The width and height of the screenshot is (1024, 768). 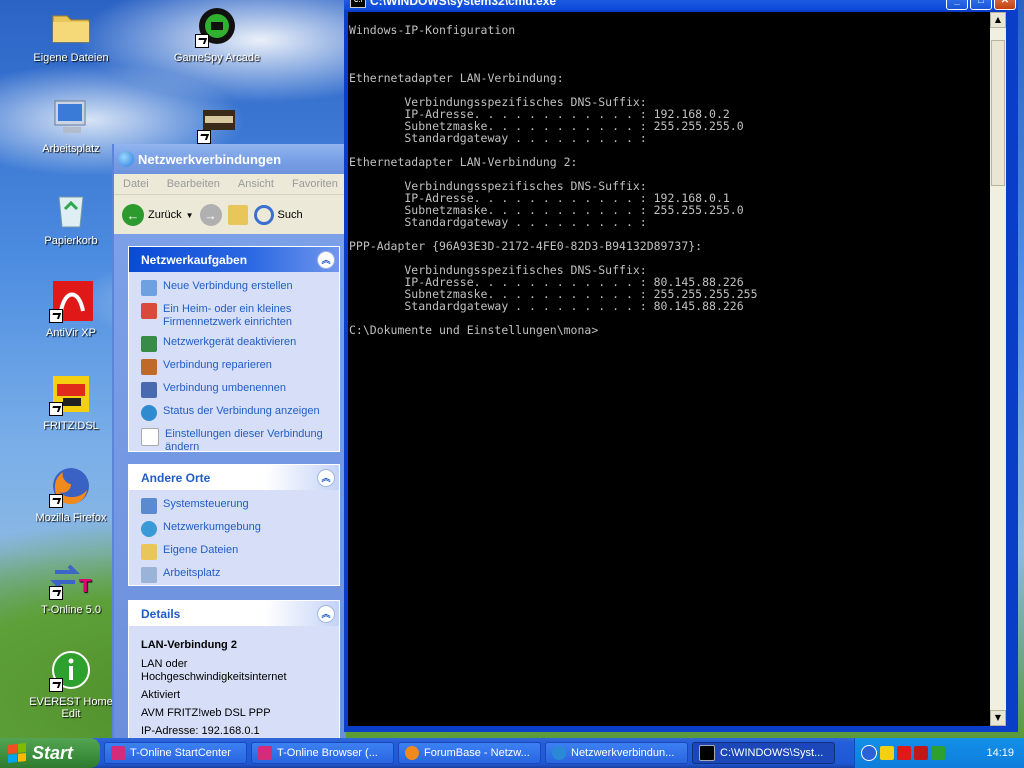 I want to click on desktop-icon-gamespy: GameSpy Arcade, so click(x=217, y=34).